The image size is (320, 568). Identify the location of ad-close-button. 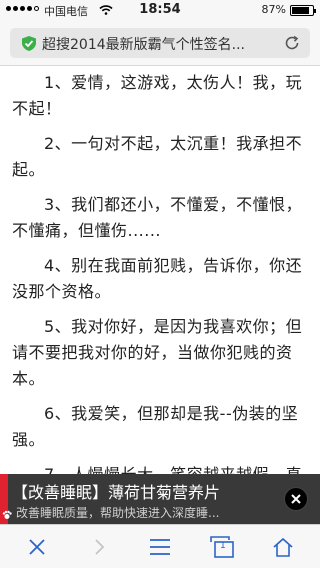
(296, 499).